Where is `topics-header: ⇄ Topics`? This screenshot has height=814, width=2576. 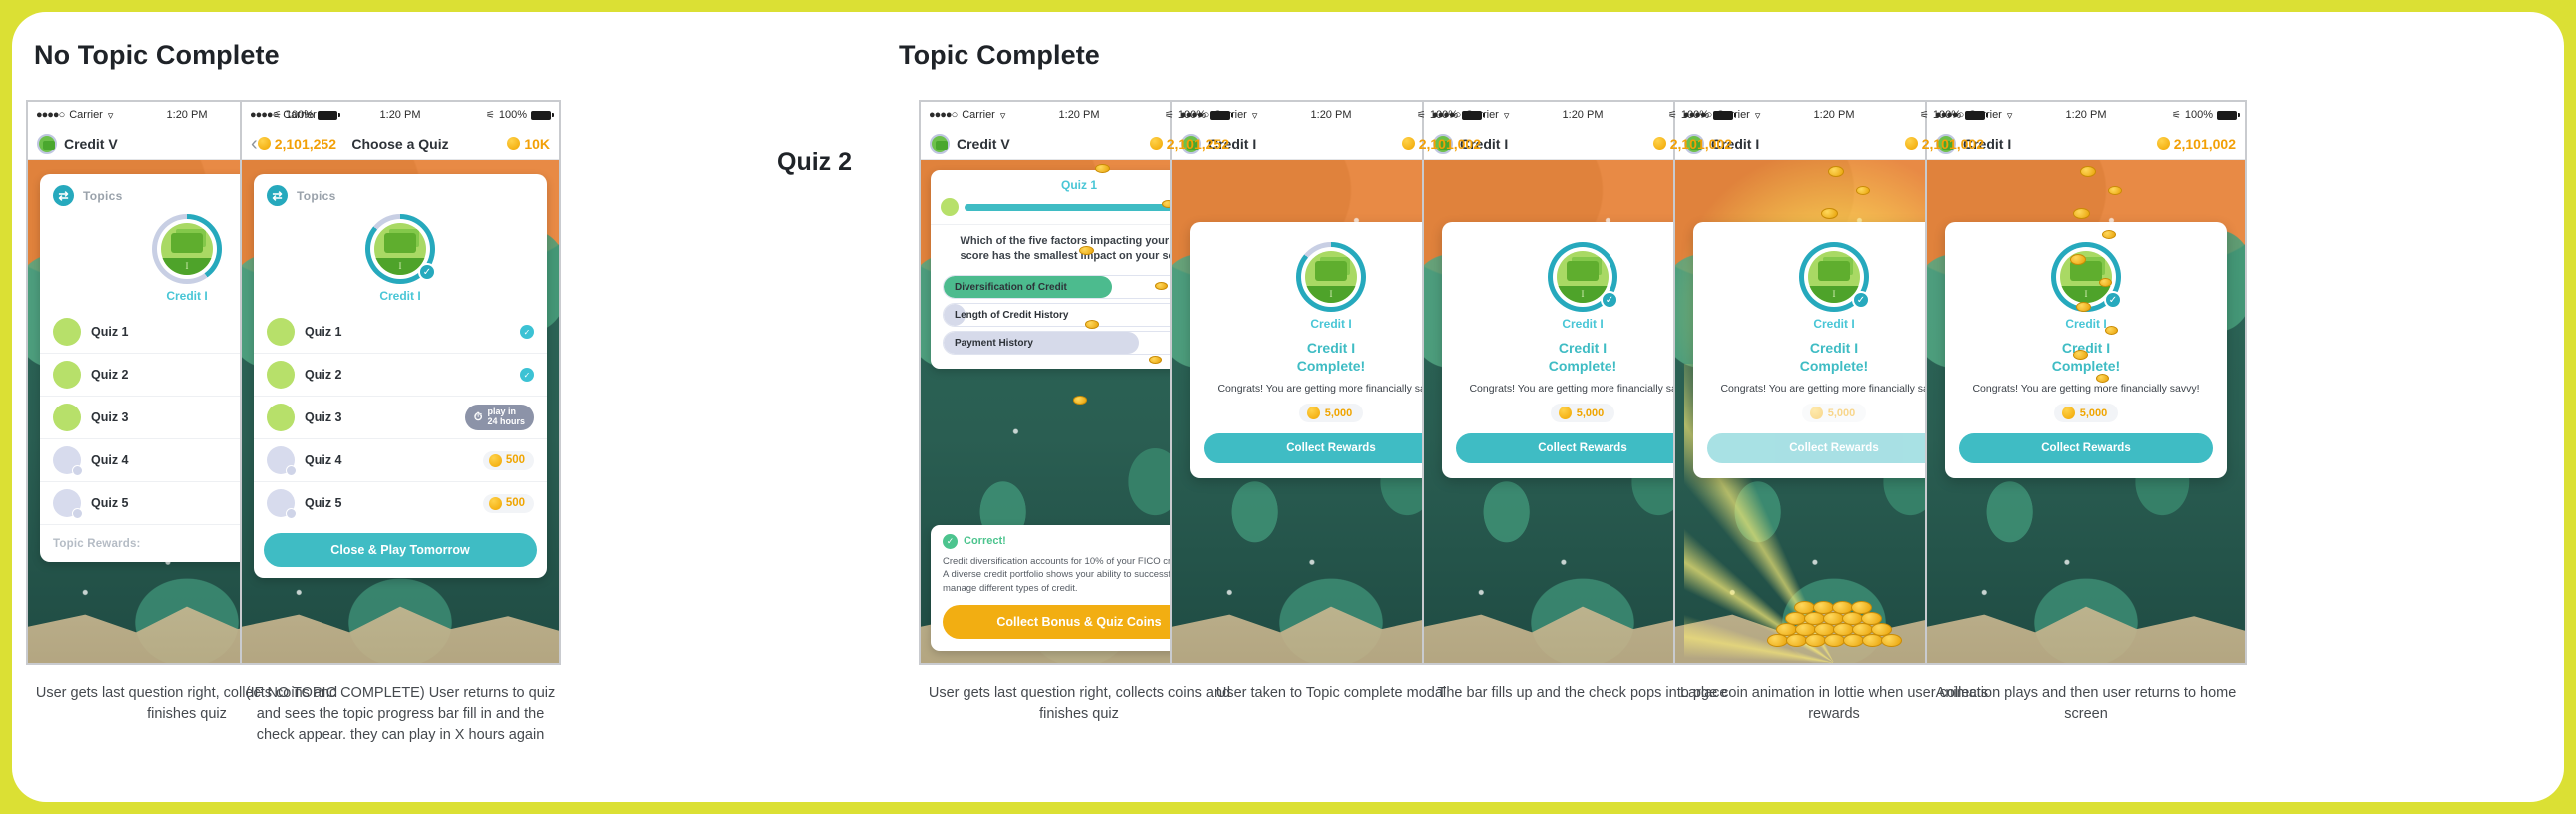 topics-header: ⇄ Topics is located at coordinates (400, 192).